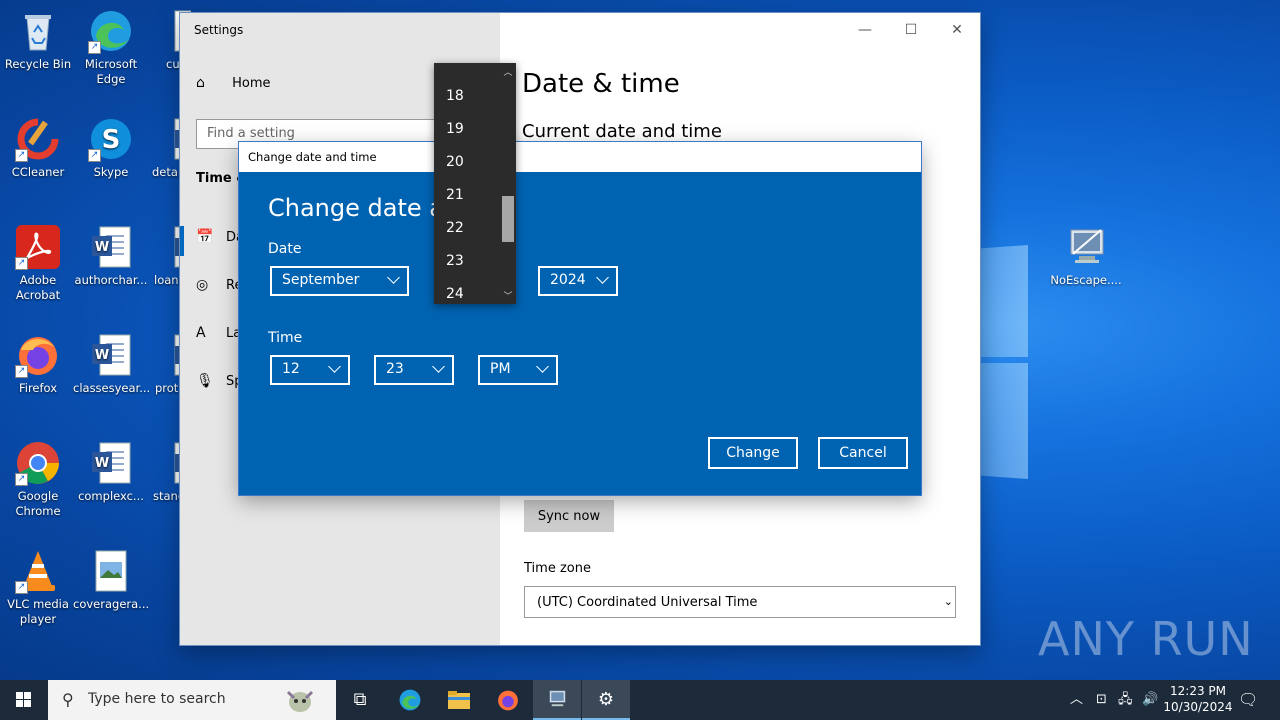  Describe the element at coordinates (300, 702) in the screenshot. I see `search-highlight-icon` at that location.